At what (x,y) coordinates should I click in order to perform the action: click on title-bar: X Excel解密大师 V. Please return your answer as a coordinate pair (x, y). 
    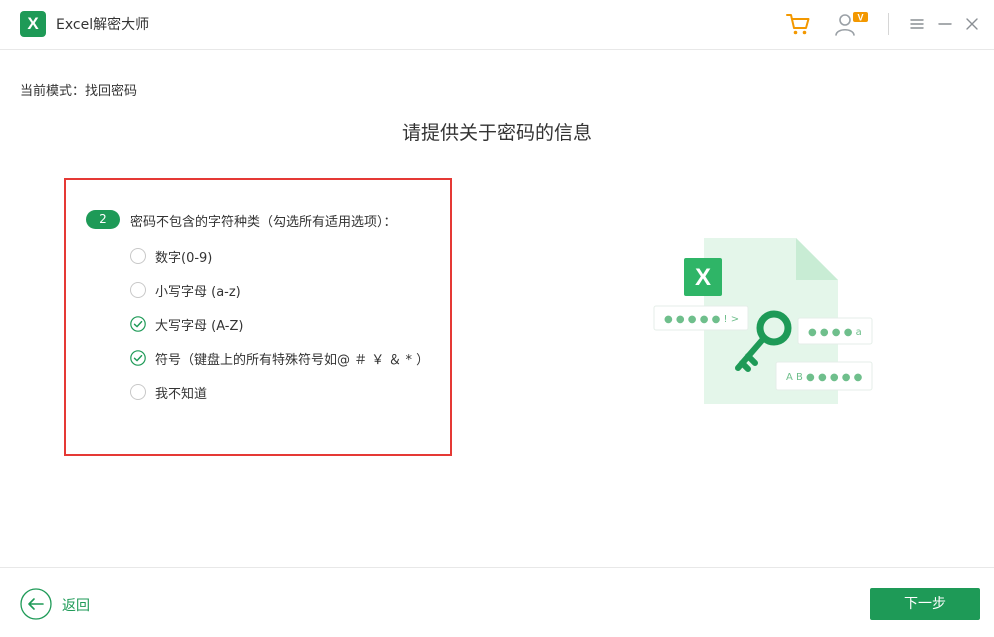
    Looking at the image, I should click on (497, 25).